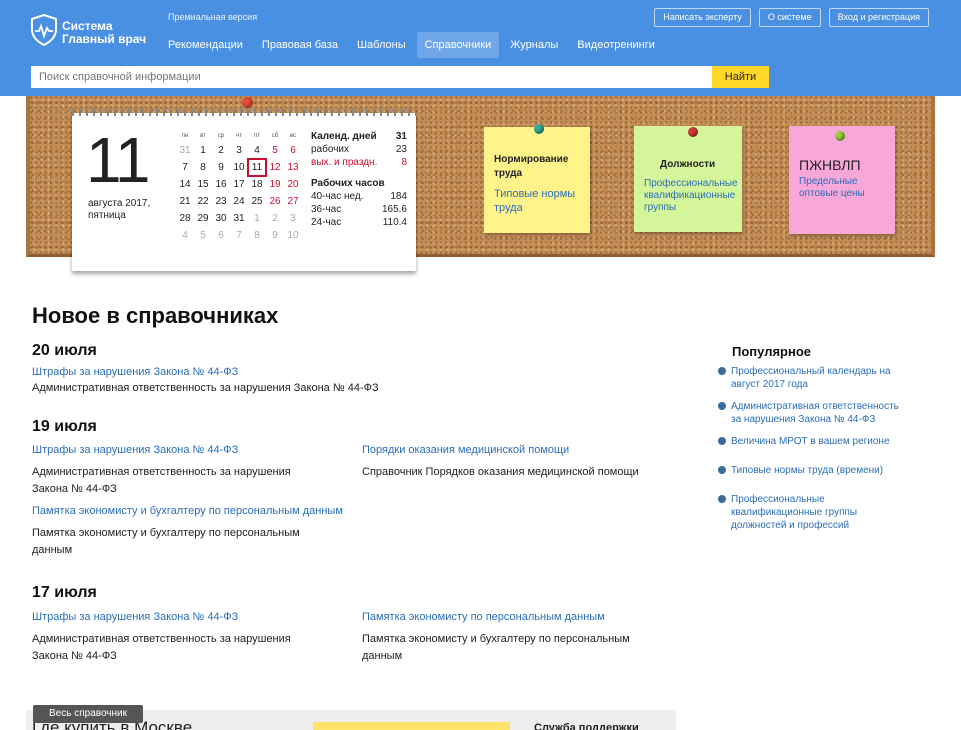 The height and width of the screenshot is (730, 961). I want to click on footer-banner, so click(411, 726).